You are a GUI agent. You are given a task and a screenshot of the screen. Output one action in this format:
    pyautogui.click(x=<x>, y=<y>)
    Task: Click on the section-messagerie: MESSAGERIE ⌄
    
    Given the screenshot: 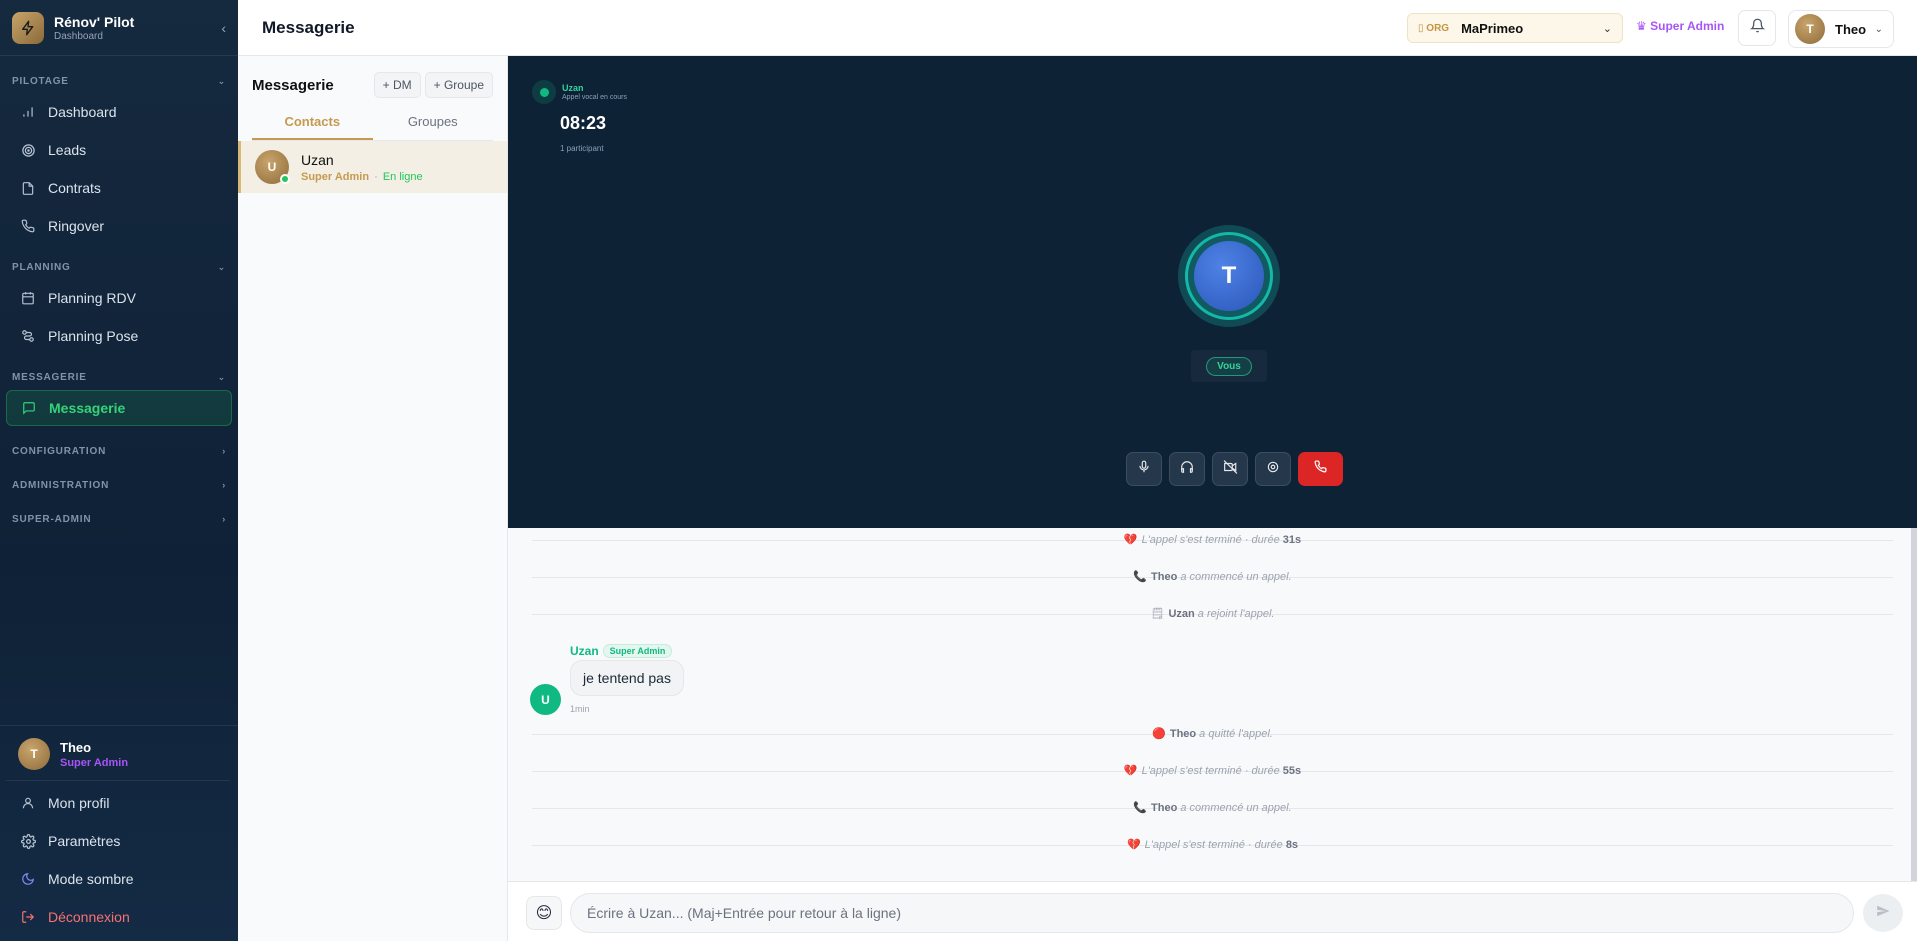 What is the action you would take?
    pyautogui.click(x=119, y=377)
    